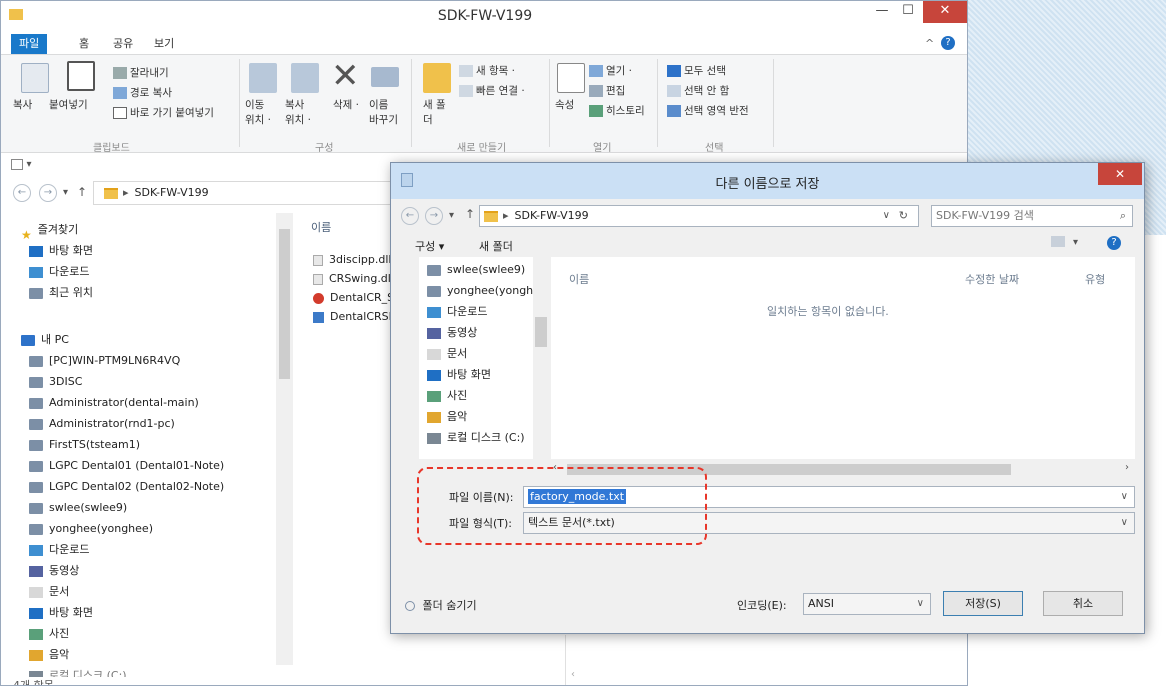  What do you see at coordinates (476, 269) in the screenshot?
I see `tree-item: swlee(swlee9)` at bounding box center [476, 269].